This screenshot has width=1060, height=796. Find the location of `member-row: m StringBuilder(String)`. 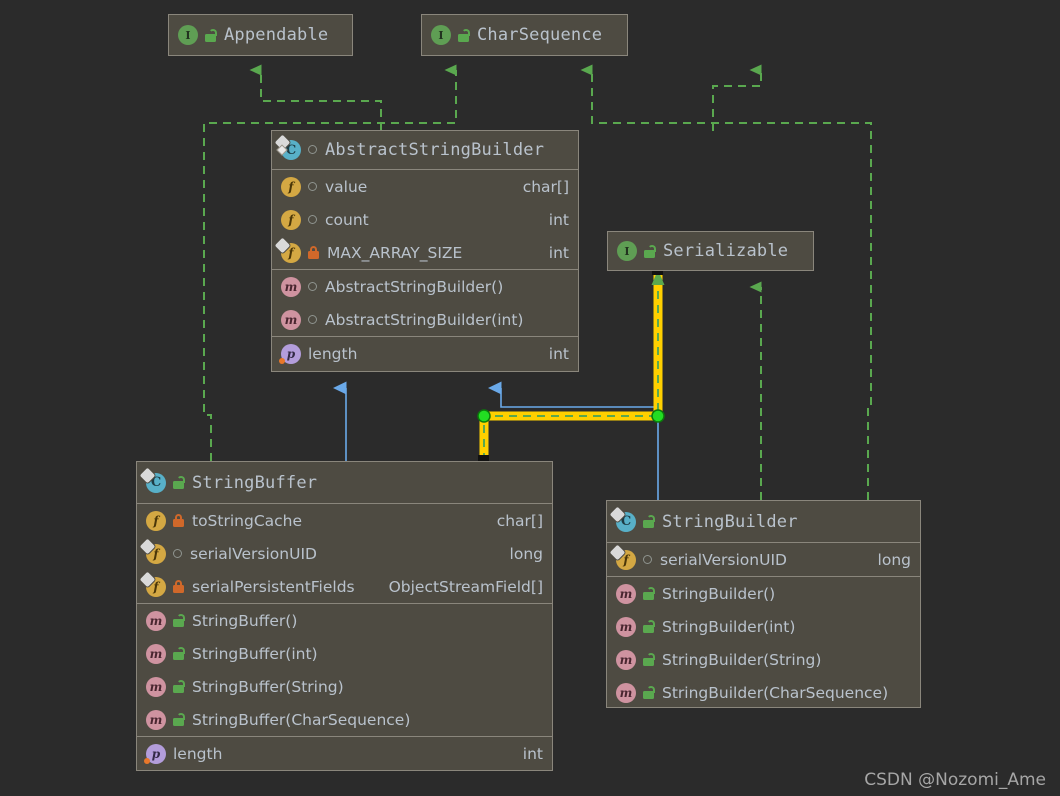

member-row: m StringBuilder(String) is located at coordinates (763, 659).